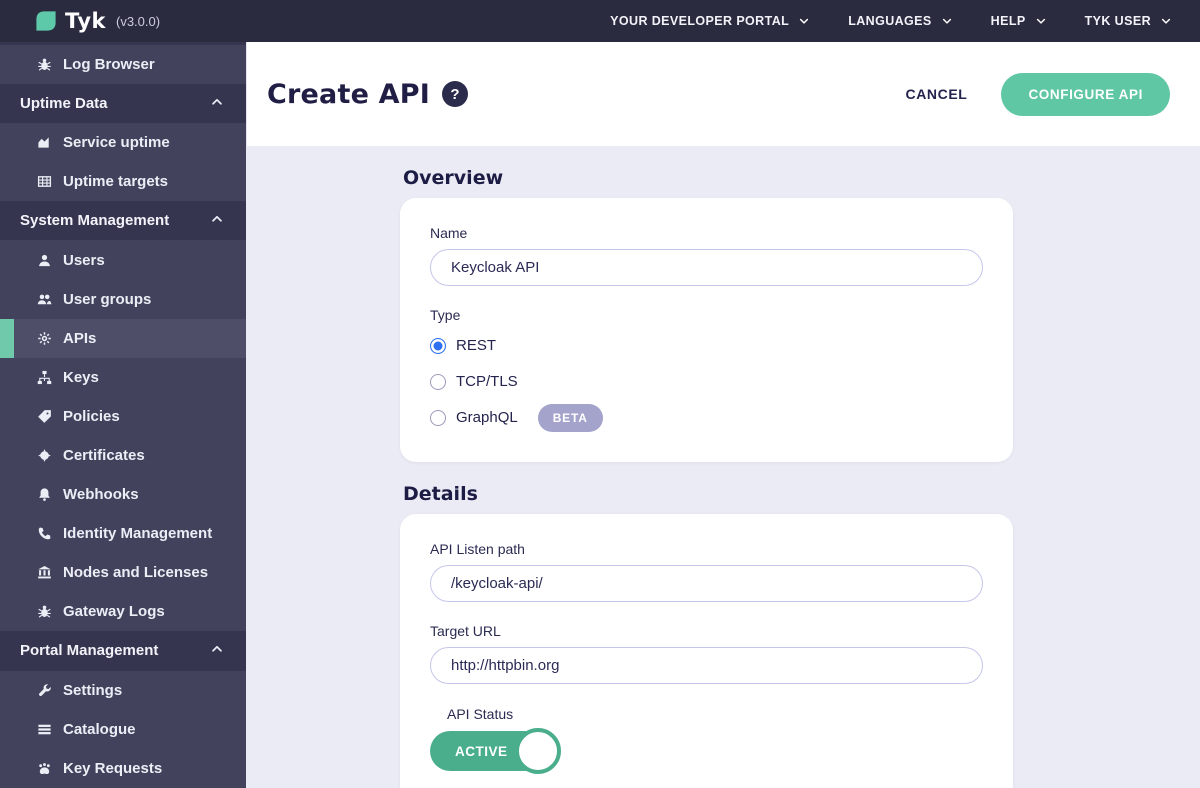 This screenshot has width=1200, height=788. Describe the element at coordinates (438, 345) in the screenshot. I see `radio-selected-icon` at that location.